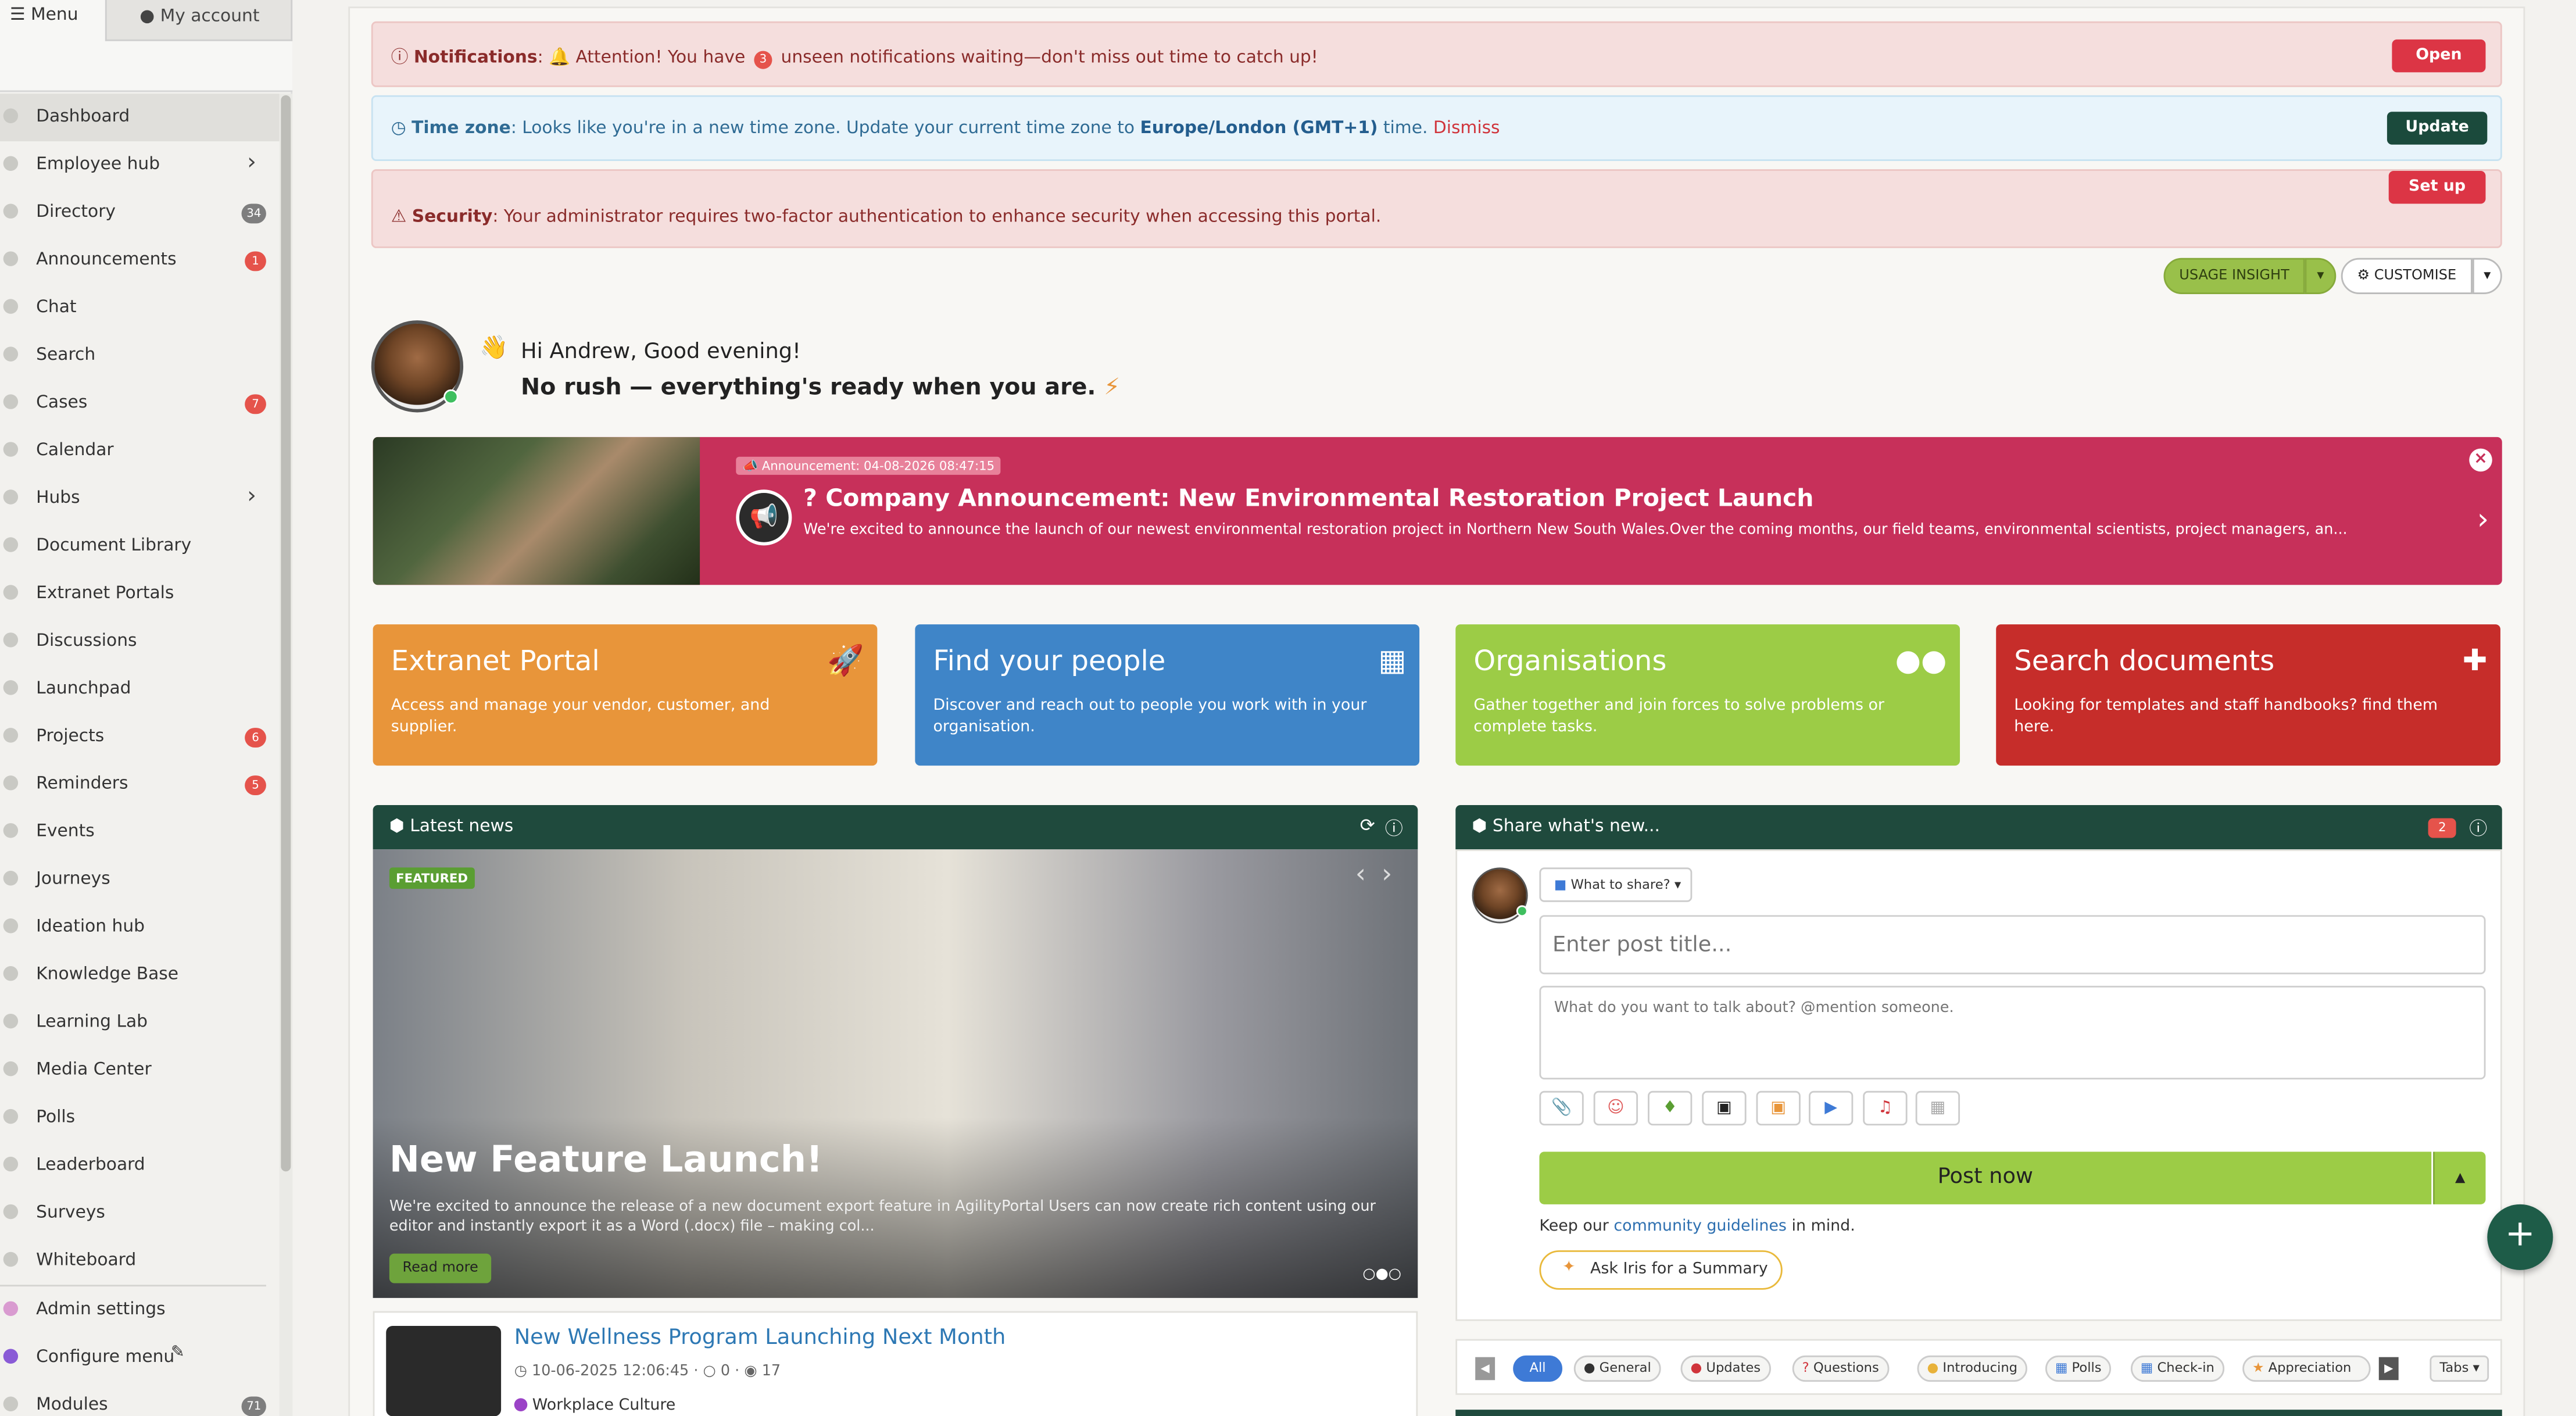 The image size is (2576, 1416). What do you see at coordinates (1972, 1368) in the screenshot?
I see `tab-introducing: ● Introducing` at bounding box center [1972, 1368].